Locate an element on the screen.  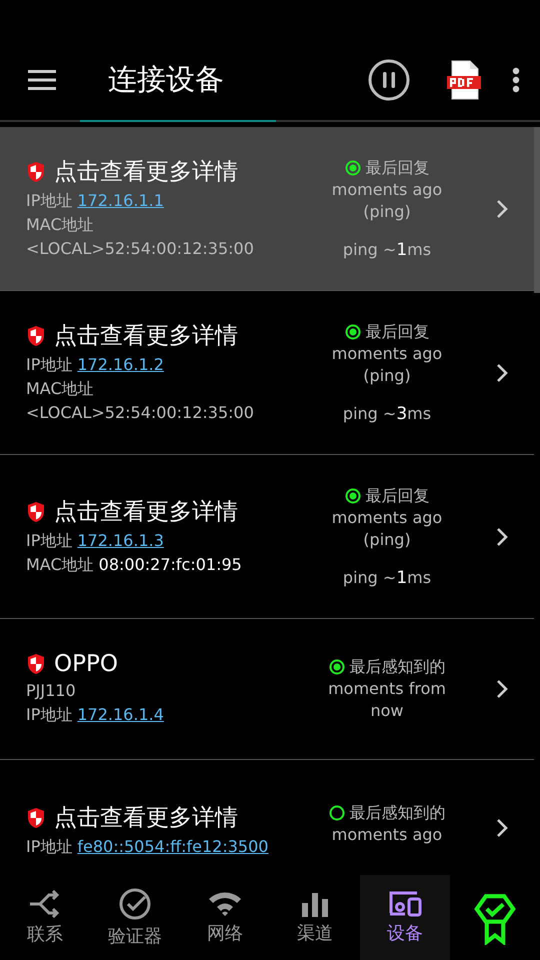
more-icon is located at coordinates (516, 80).